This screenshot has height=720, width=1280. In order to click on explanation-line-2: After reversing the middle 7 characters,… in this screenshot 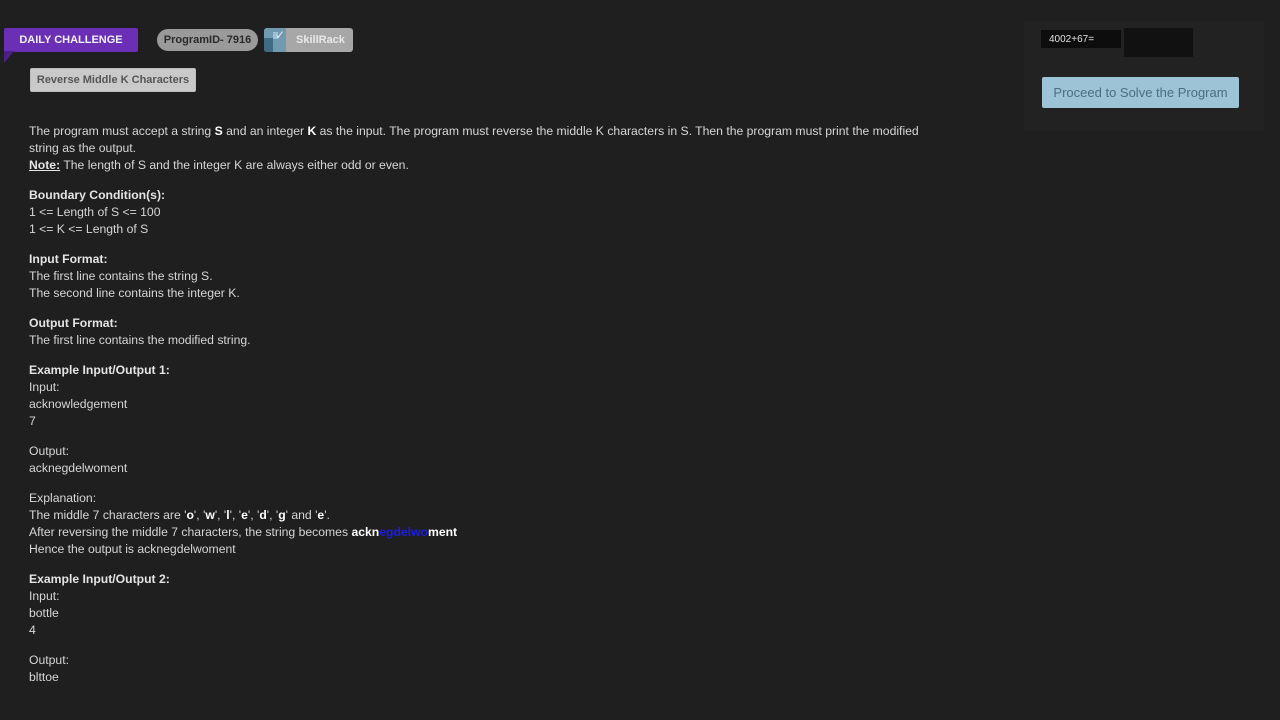, I will do `click(509, 532)`.